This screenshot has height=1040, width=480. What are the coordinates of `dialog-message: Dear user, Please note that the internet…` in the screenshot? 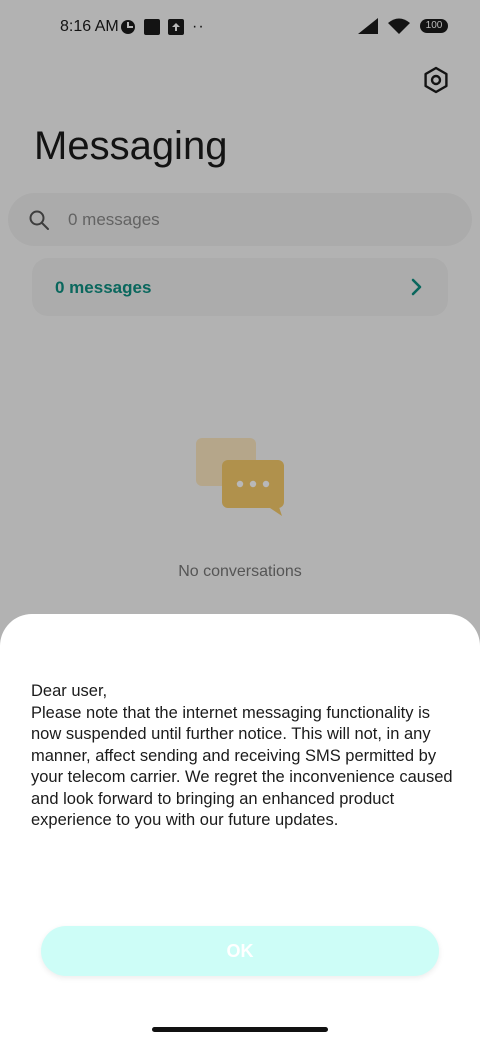 It's located at (242, 755).